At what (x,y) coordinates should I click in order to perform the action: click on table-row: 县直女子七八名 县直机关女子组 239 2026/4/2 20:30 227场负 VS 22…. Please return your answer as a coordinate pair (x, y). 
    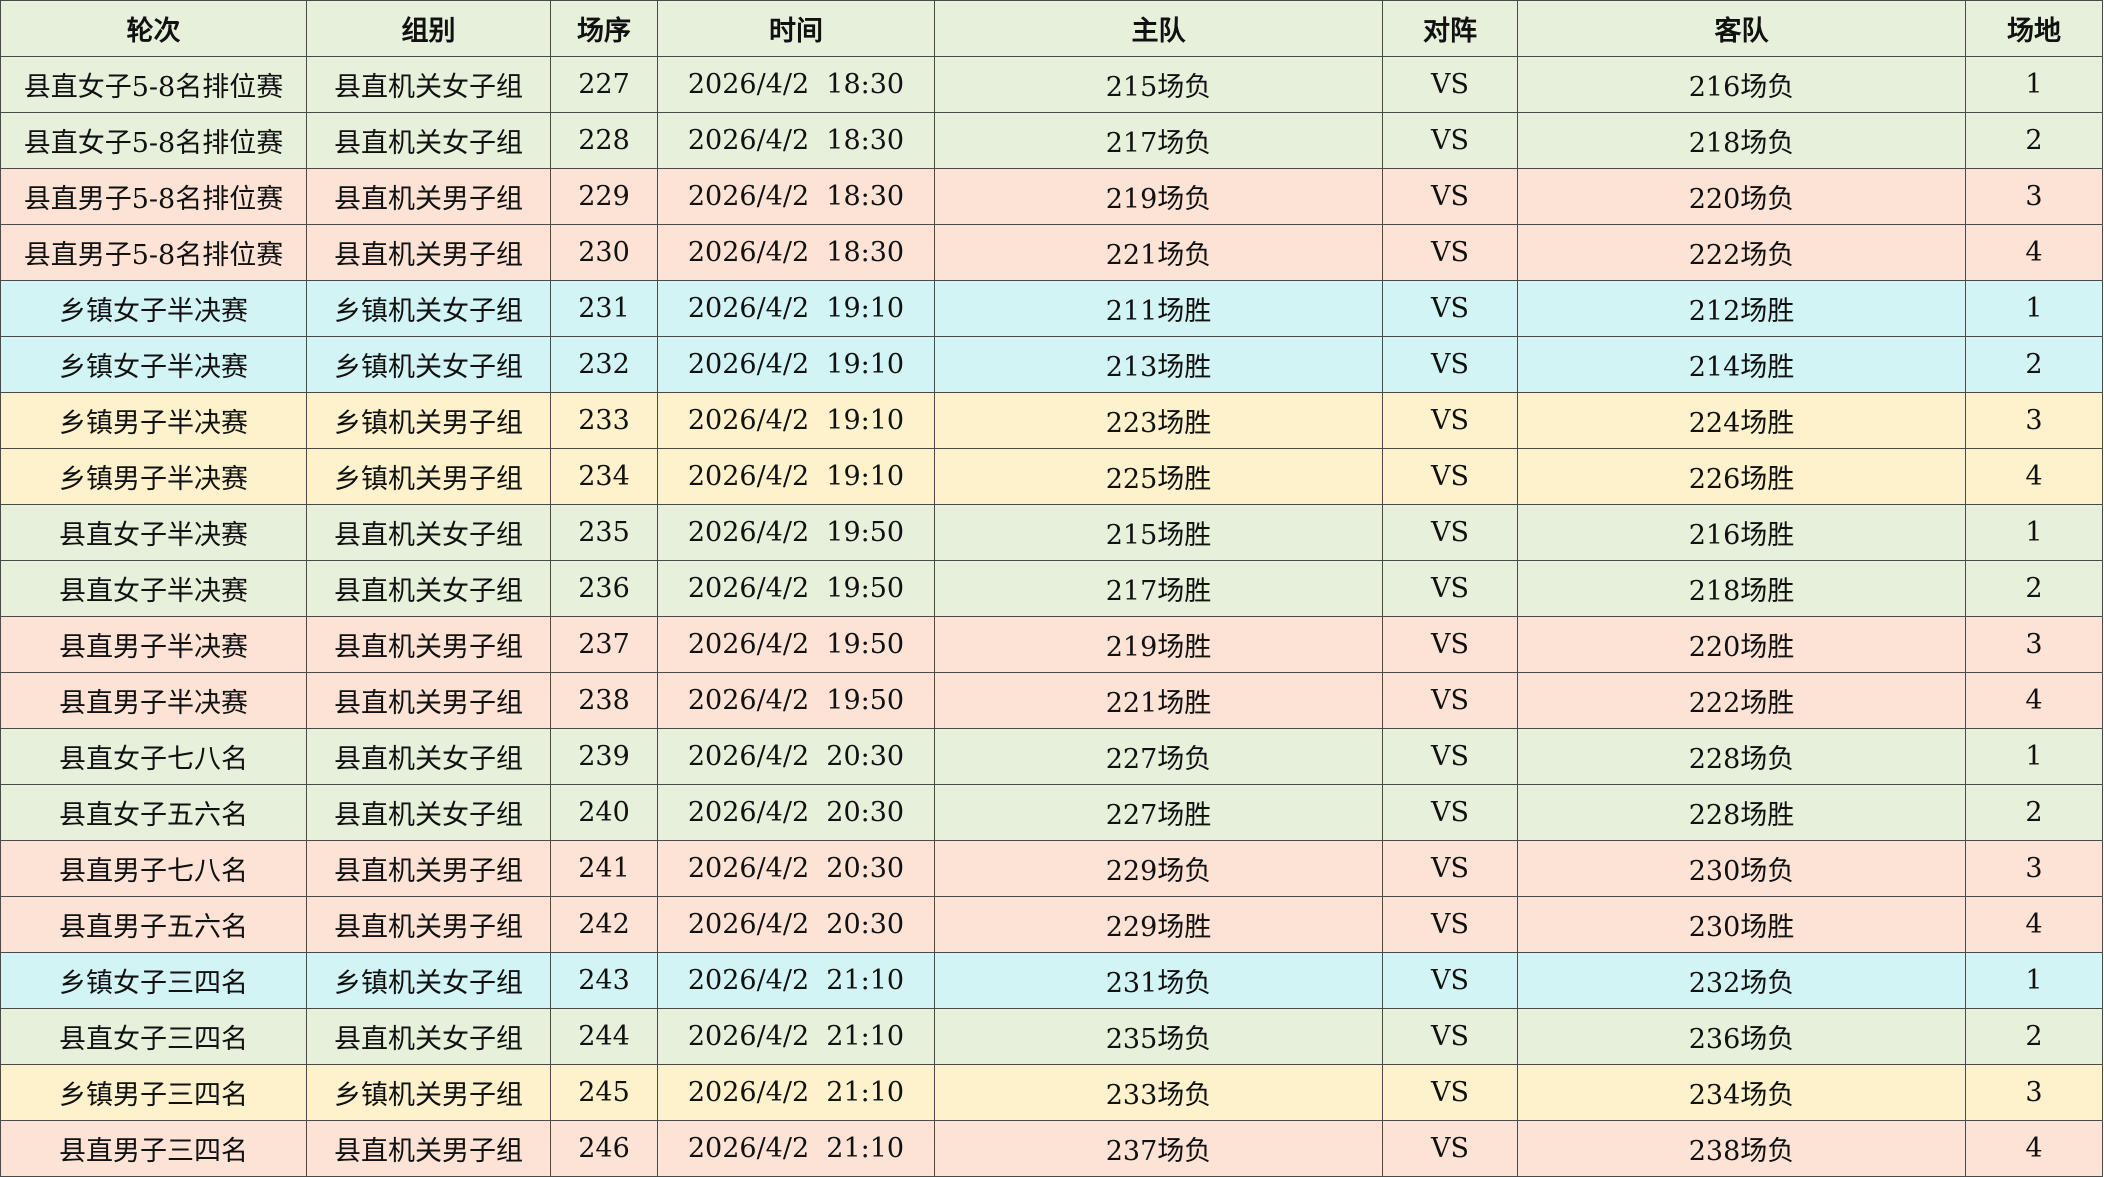
    Looking at the image, I should click on (1051, 756).